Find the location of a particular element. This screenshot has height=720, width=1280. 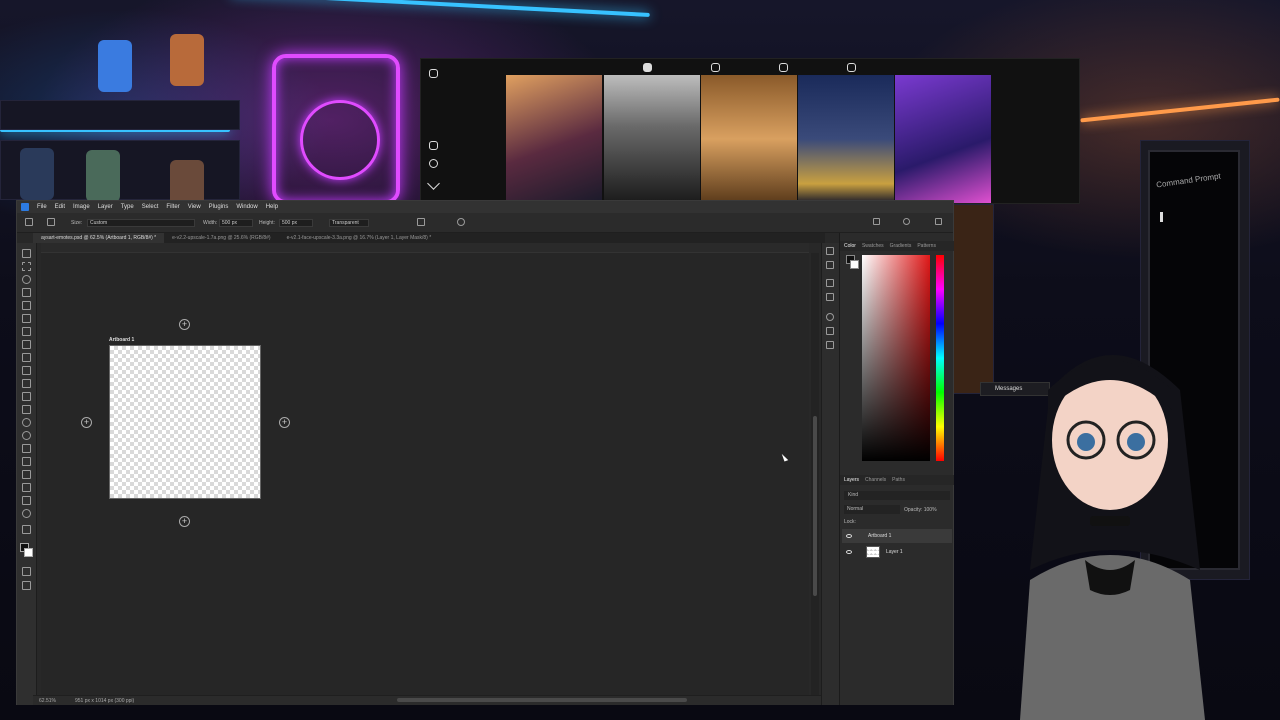

menu-view: View is located at coordinates (194, 207).